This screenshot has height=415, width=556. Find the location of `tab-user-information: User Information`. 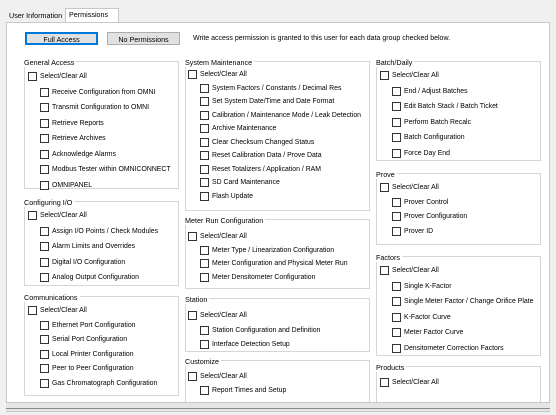

tab-user-information: User Information is located at coordinates (37, 16).